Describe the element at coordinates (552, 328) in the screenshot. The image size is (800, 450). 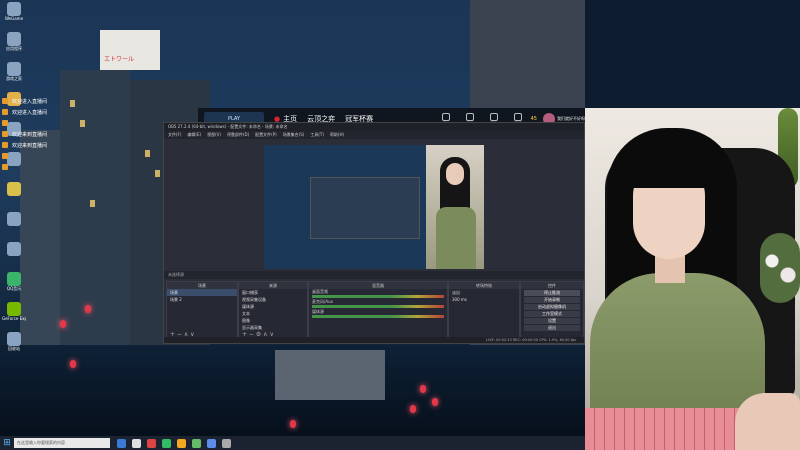
I see `control-button: 退出` at that location.